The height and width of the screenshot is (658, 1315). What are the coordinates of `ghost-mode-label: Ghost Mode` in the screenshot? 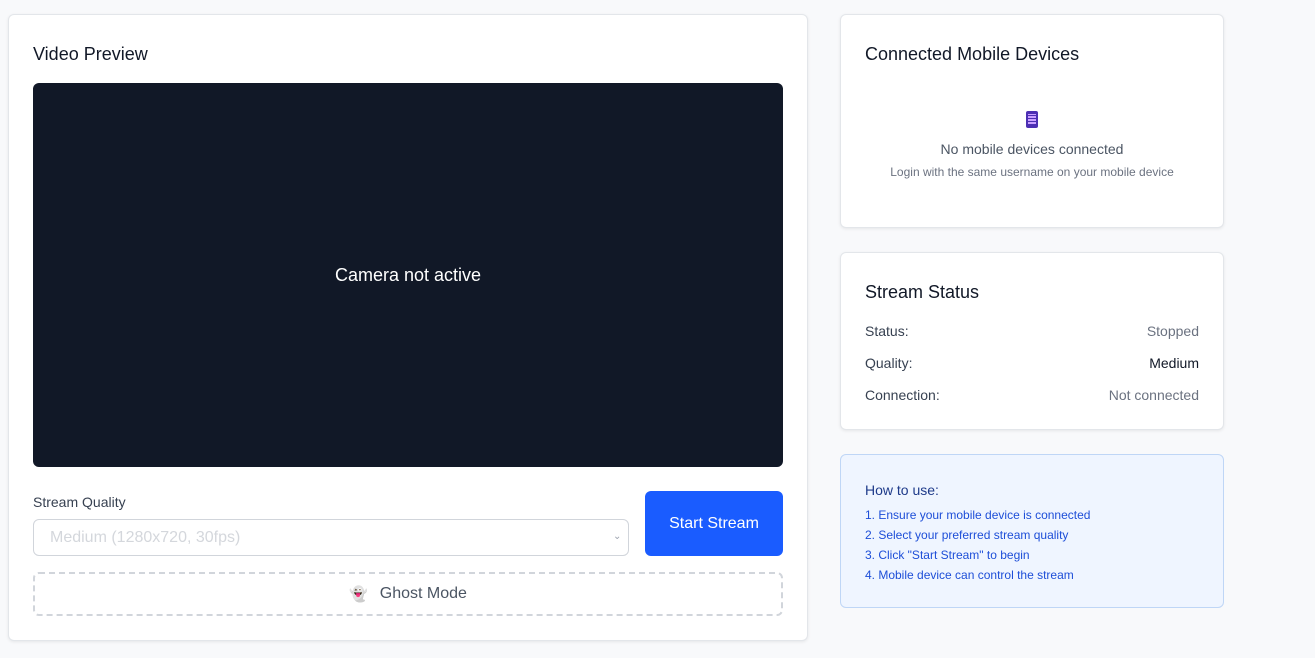 It's located at (423, 593).